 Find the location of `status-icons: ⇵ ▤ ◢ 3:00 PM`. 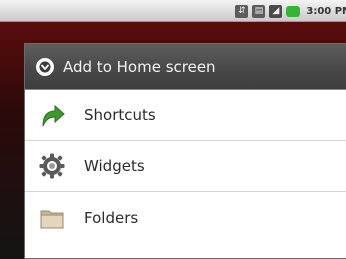

status-icons: ⇵ ▤ ◢ 3:00 PM is located at coordinates (290, 11).